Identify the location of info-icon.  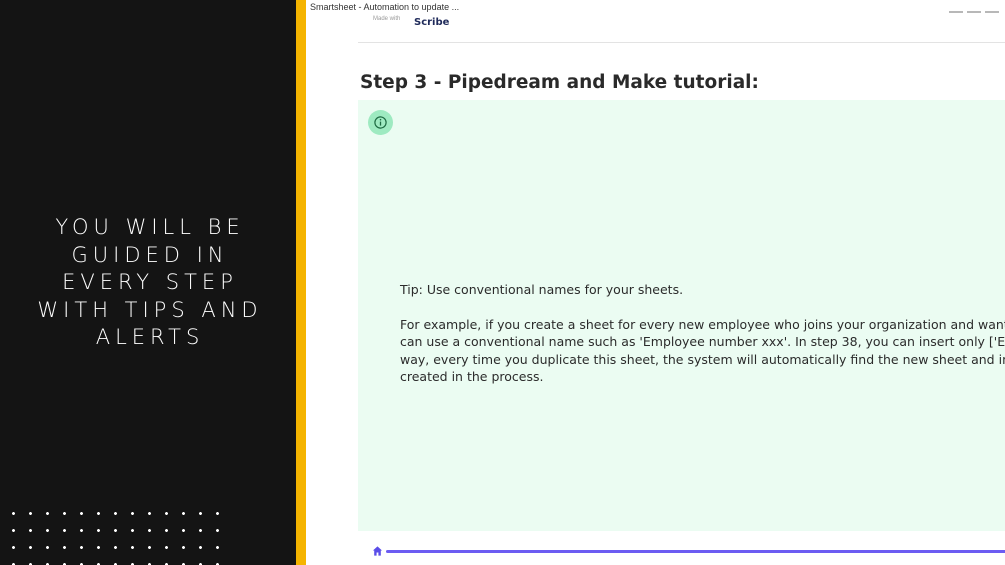
(380, 122).